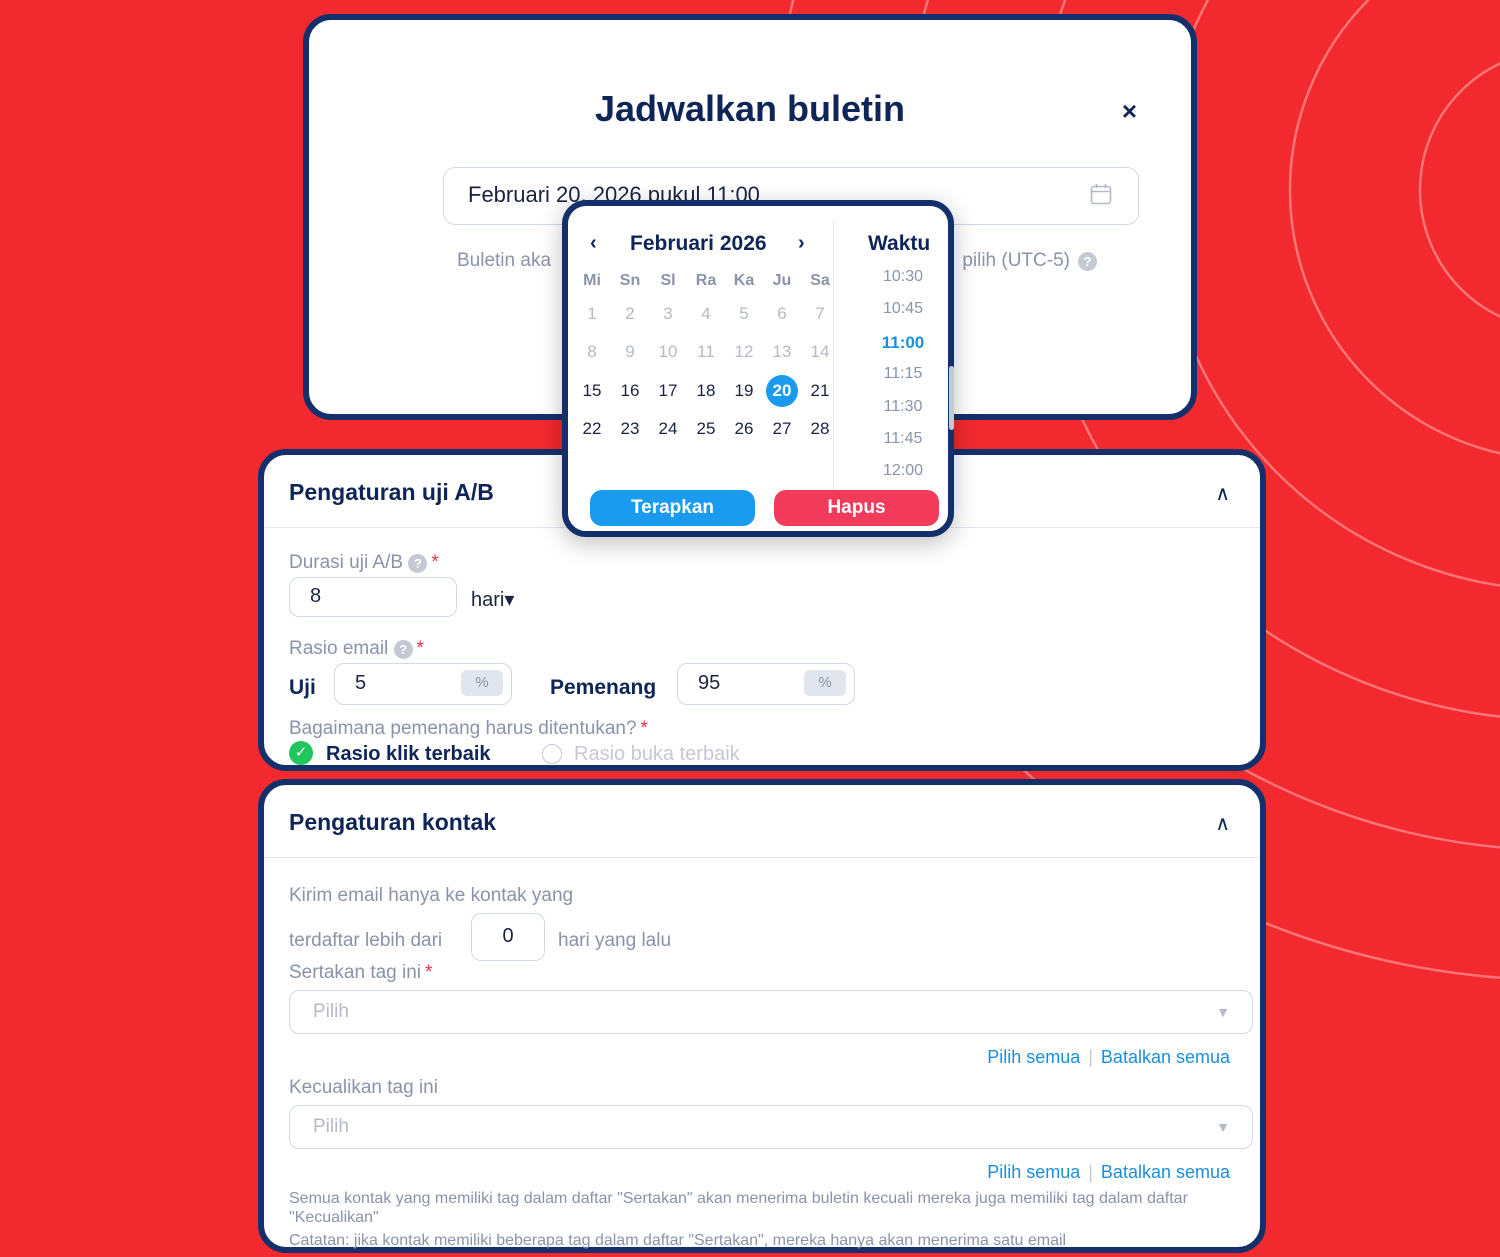 This screenshot has height=1257, width=1500. I want to click on calendar-day: 7, so click(820, 313).